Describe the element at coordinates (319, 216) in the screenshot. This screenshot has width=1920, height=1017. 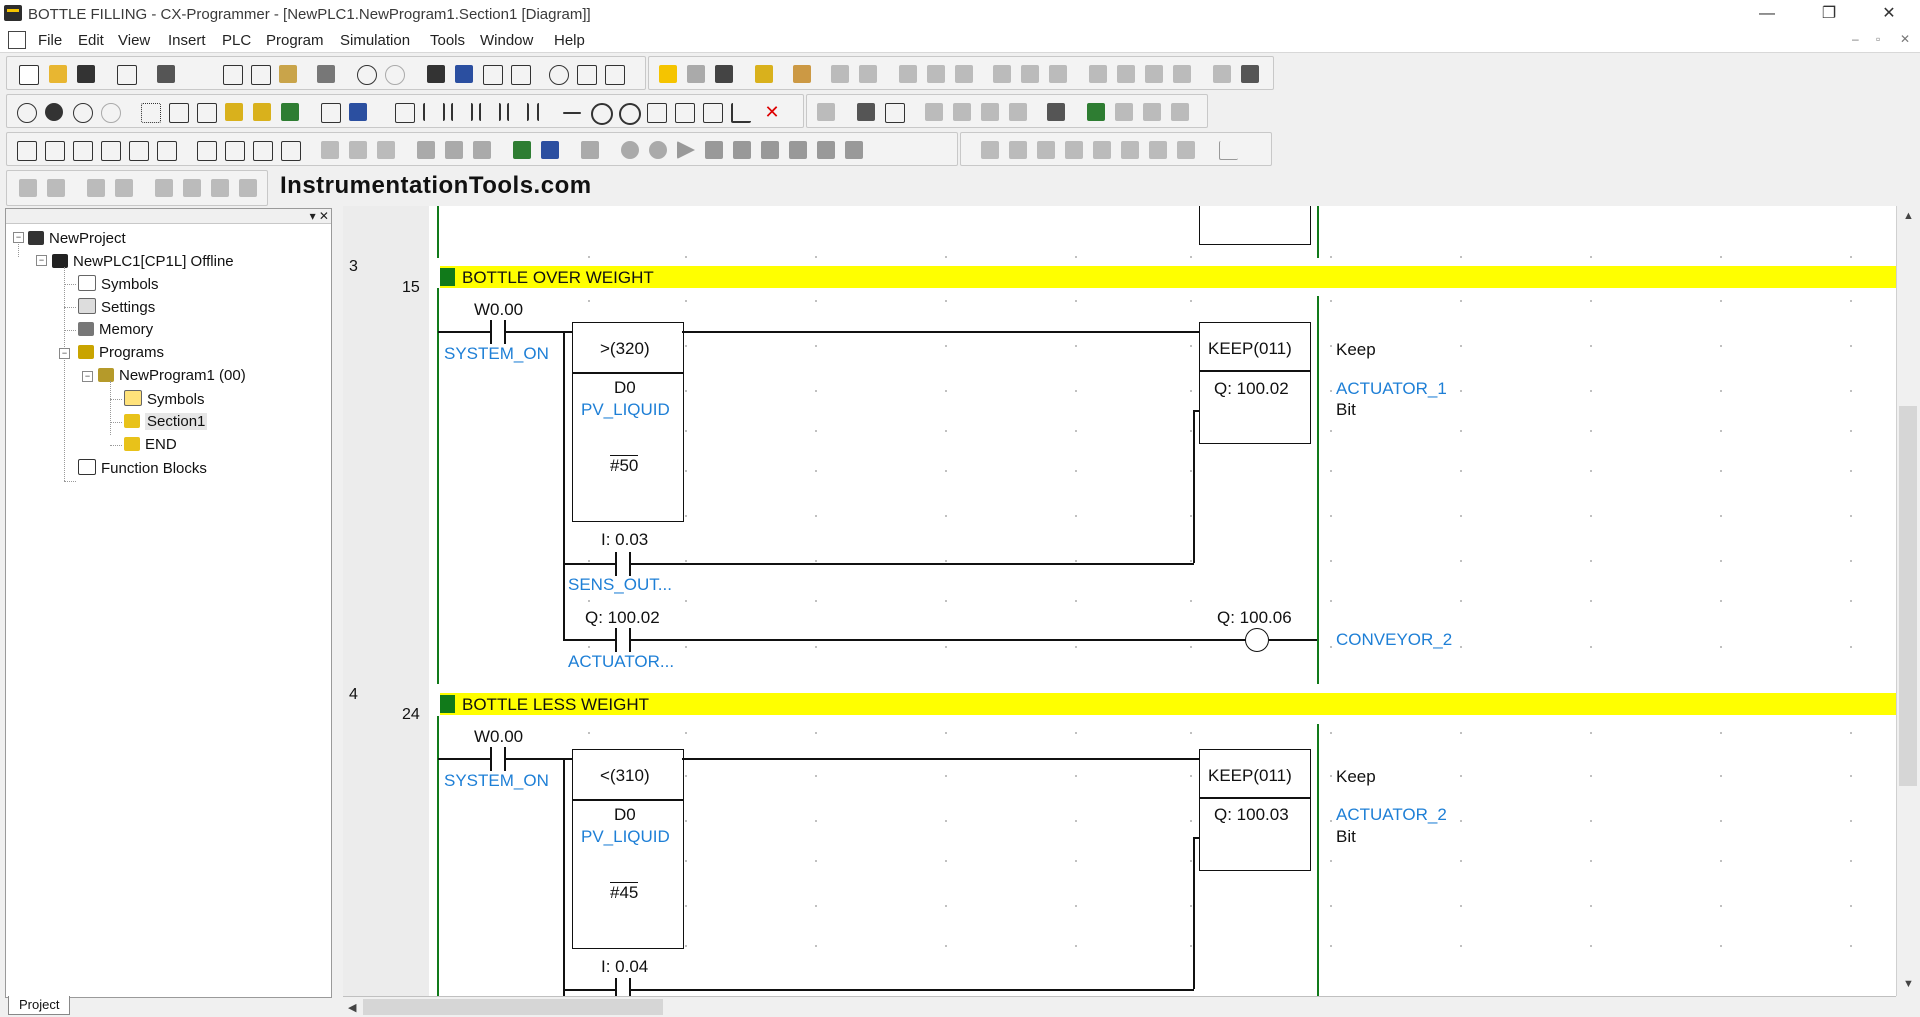
I see `workspace-close-icon: ▾ ✕` at that location.